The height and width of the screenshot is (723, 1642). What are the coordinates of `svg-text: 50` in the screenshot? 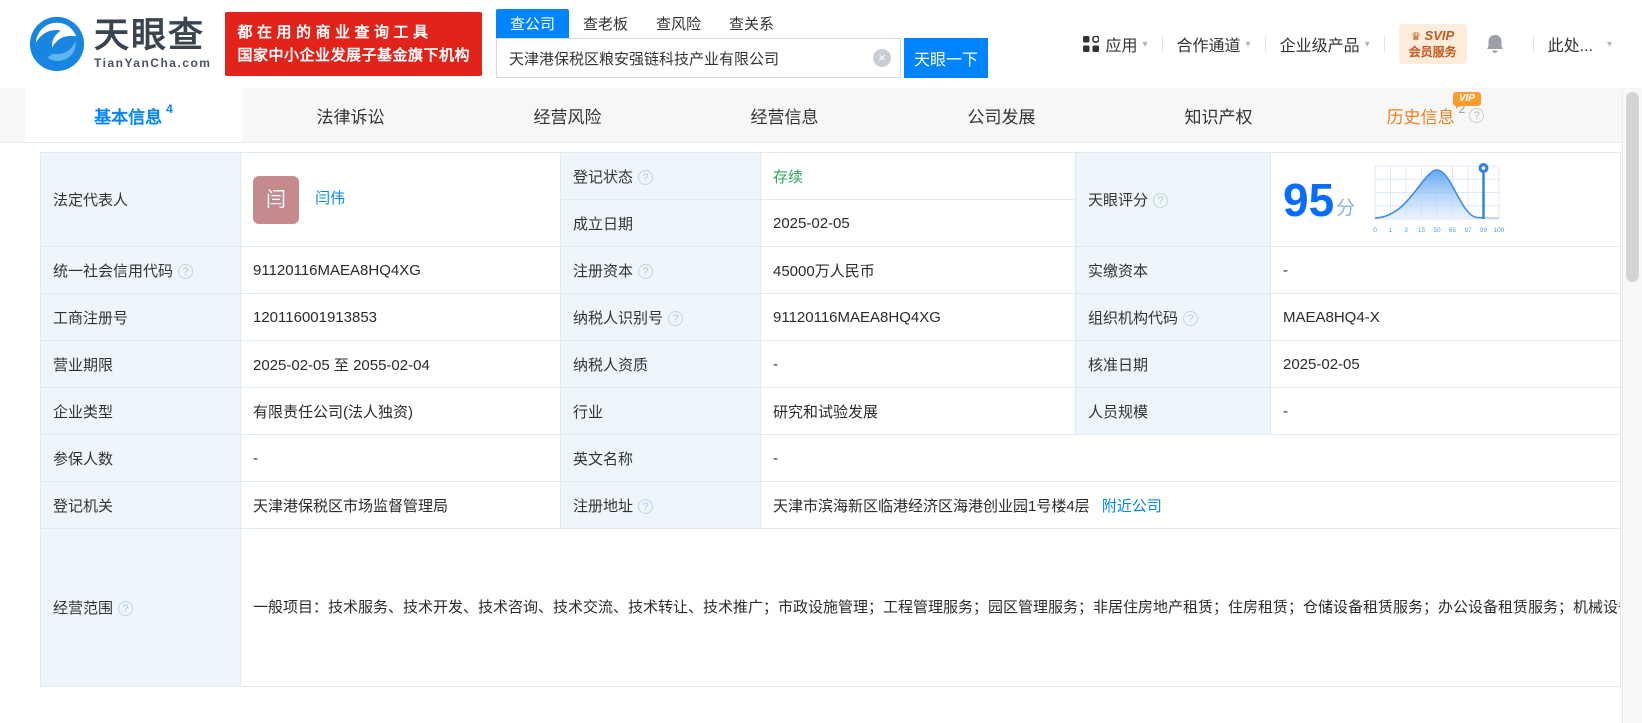 It's located at (1438, 230).